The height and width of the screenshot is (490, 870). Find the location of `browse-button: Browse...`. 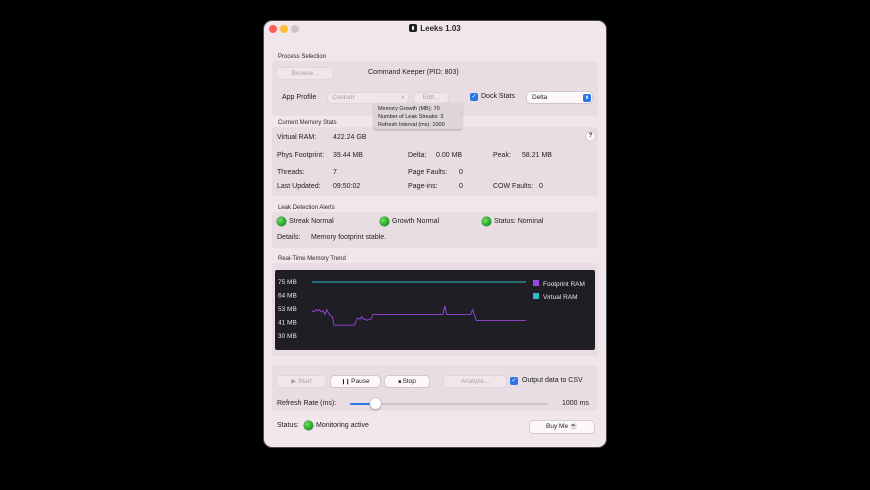

browse-button: Browse... is located at coordinates (305, 73).